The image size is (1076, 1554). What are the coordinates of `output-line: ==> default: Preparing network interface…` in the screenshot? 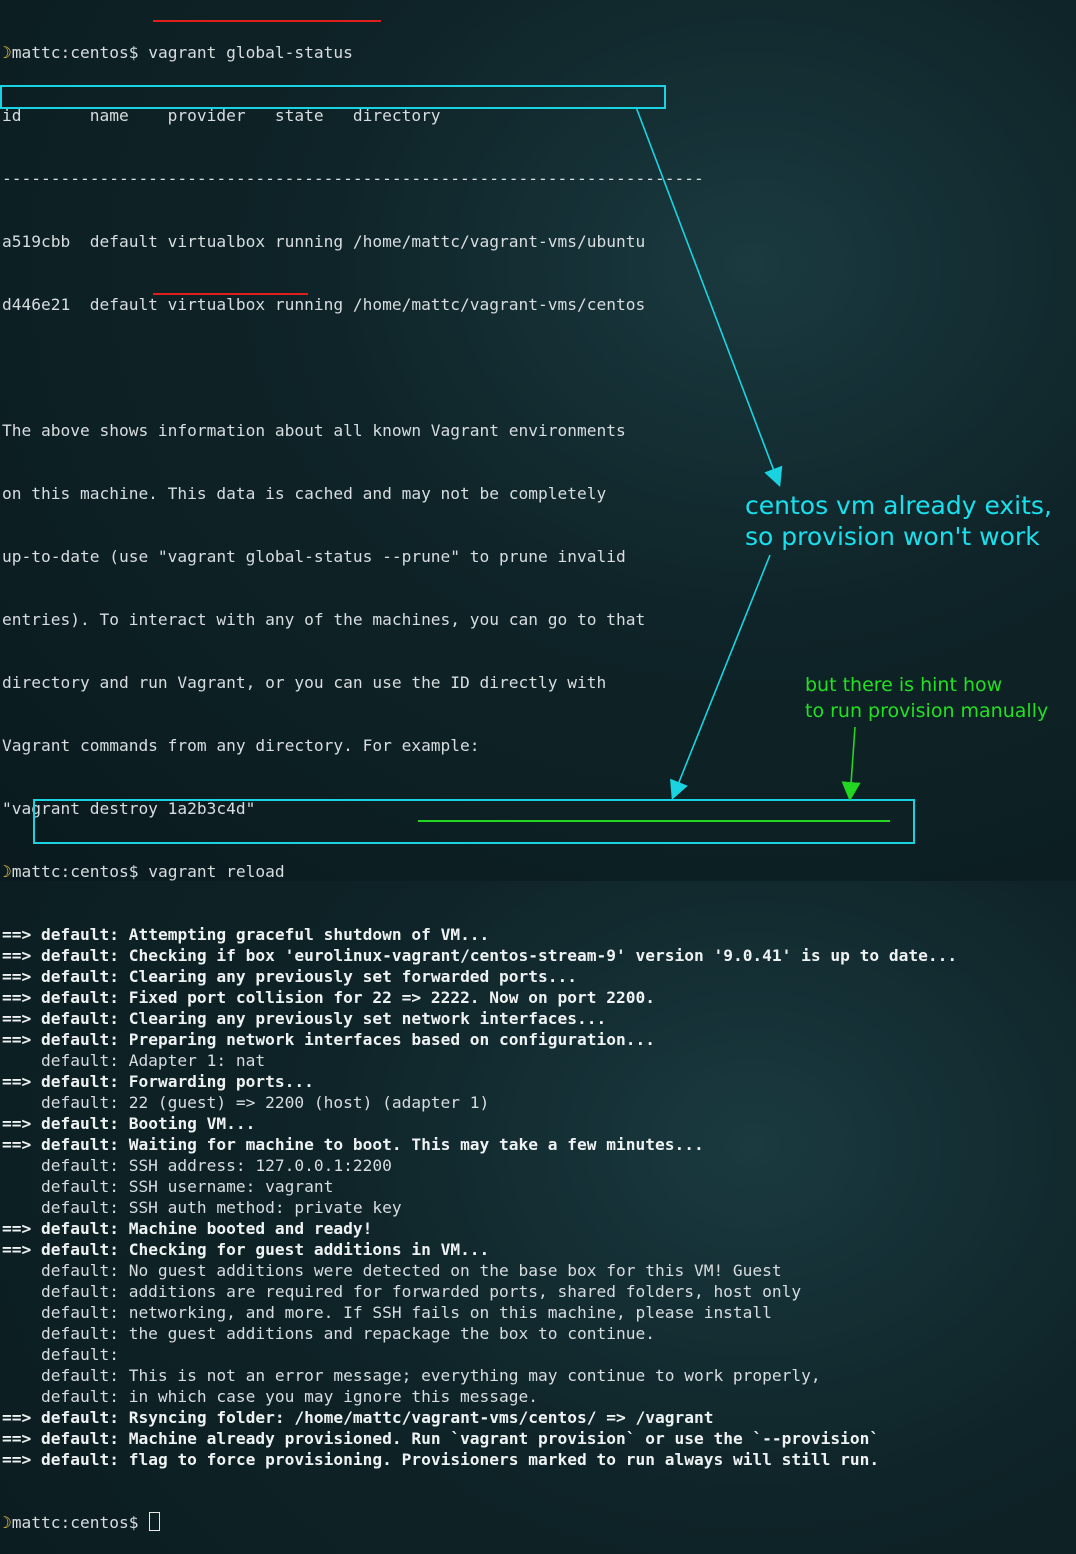 It's located at (538, 1039).